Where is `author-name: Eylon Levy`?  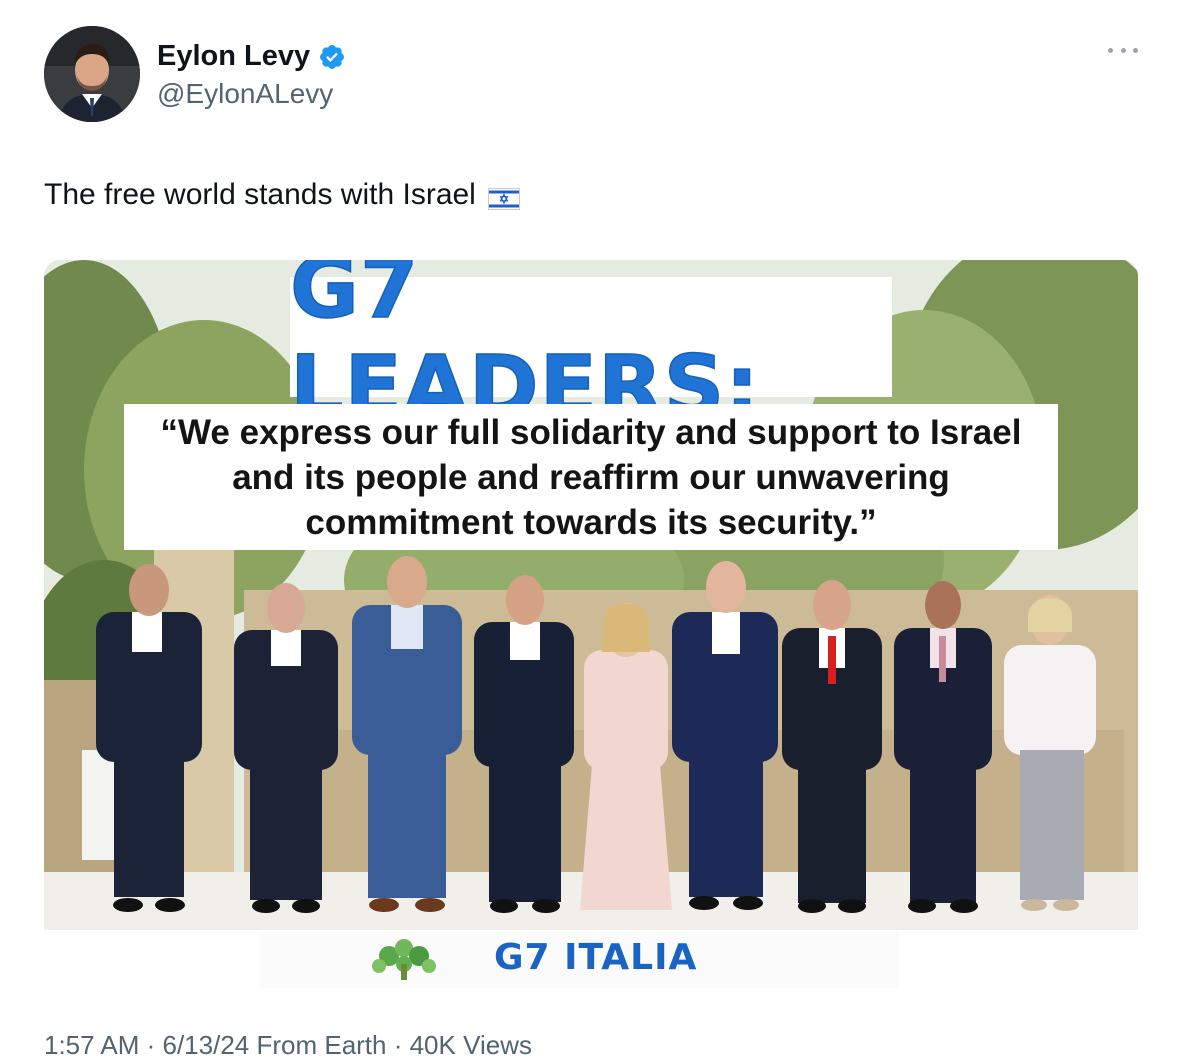
author-name: Eylon Levy is located at coordinates (251, 56).